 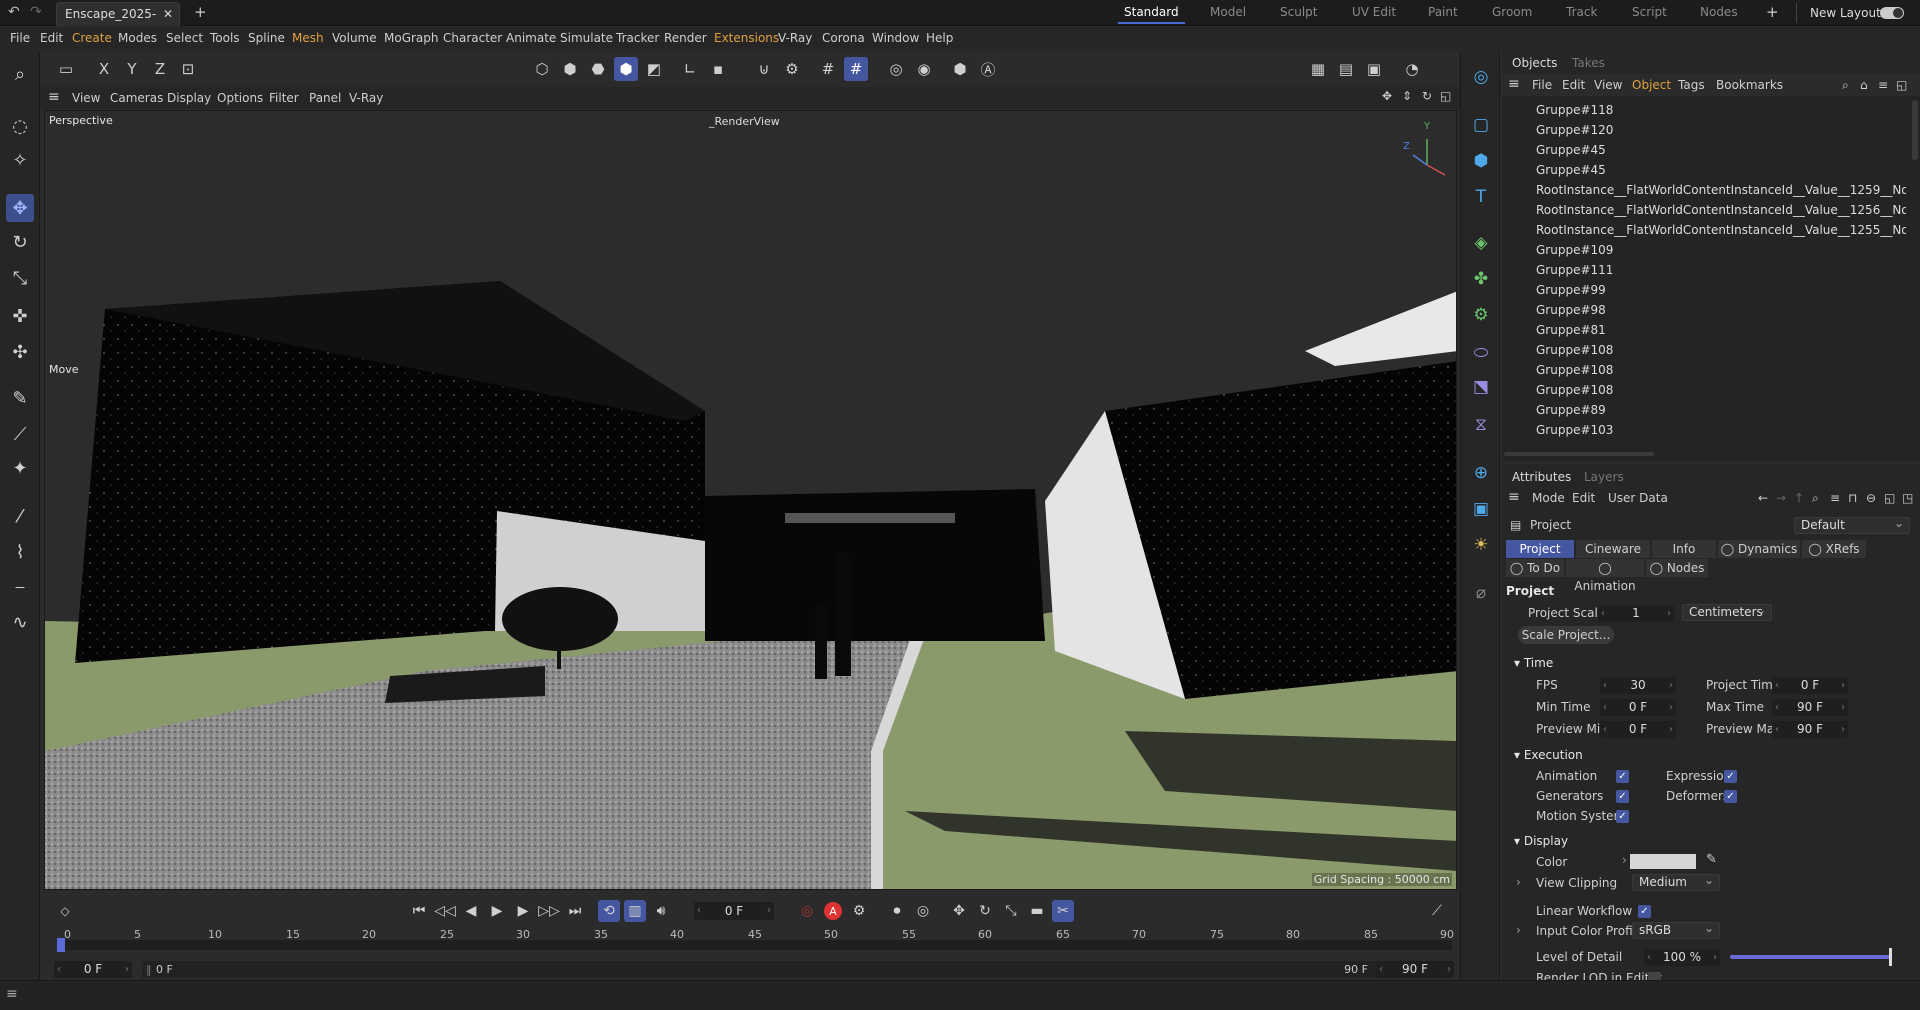 I want to click on range-start-field: ‹ 0 F ›, so click(x=93, y=969).